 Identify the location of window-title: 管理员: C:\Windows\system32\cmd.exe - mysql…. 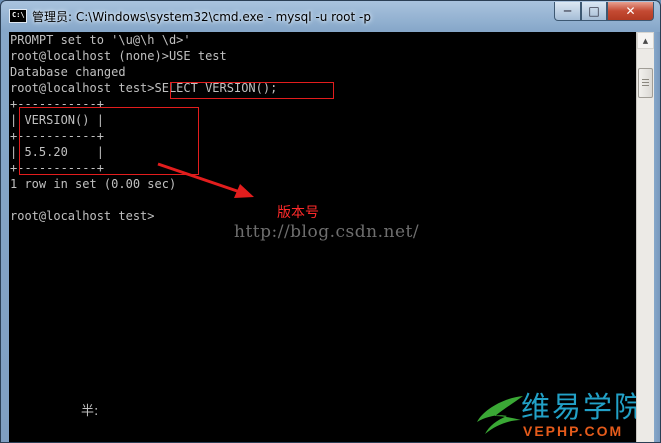
(201, 17).